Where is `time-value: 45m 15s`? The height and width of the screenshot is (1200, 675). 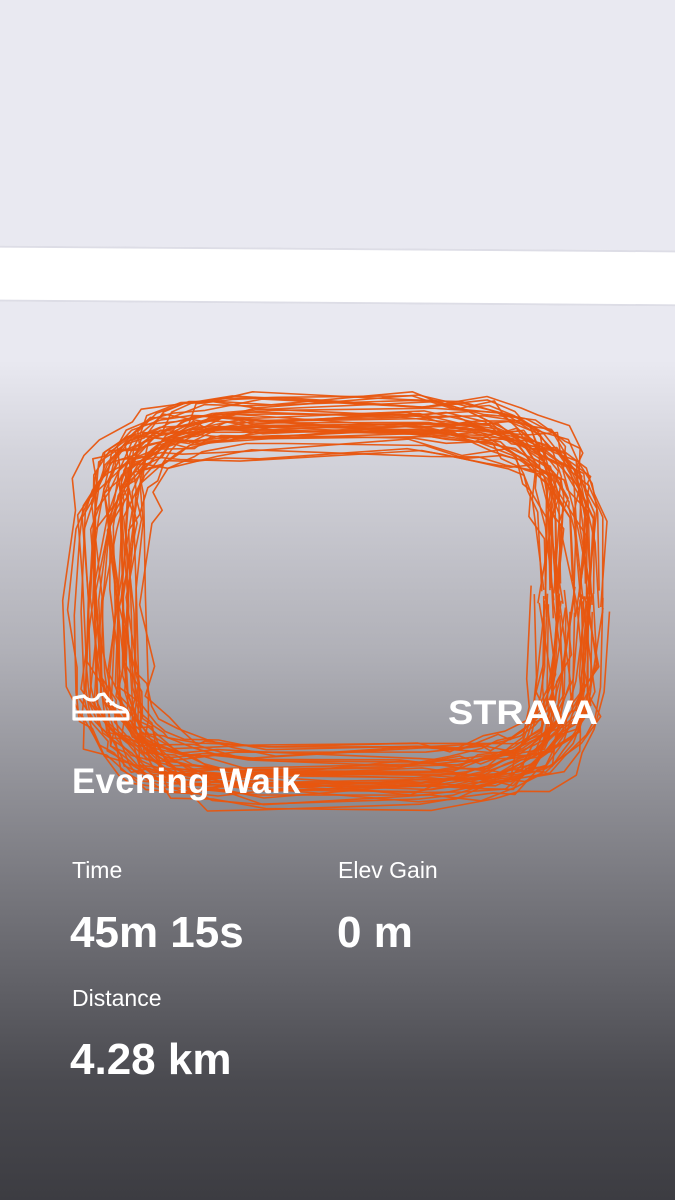 time-value: 45m 15s is located at coordinates (157, 932).